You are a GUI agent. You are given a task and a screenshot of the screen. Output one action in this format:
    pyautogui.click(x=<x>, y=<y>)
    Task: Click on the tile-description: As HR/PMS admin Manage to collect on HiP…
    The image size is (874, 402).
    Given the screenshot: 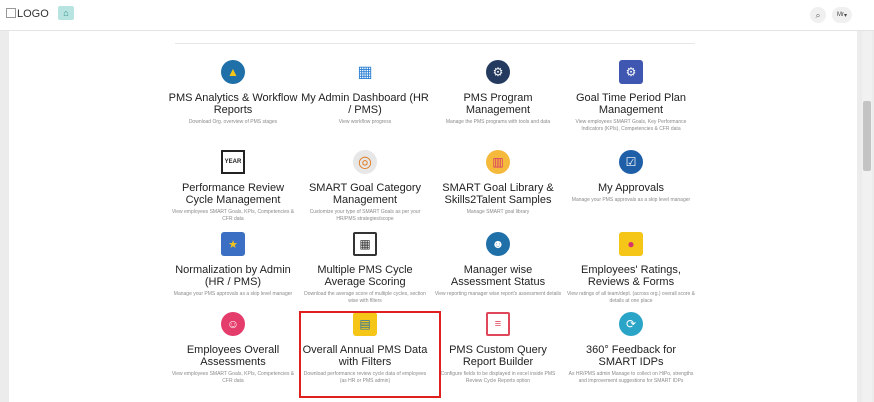 What is the action you would take?
    pyautogui.click(x=631, y=377)
    